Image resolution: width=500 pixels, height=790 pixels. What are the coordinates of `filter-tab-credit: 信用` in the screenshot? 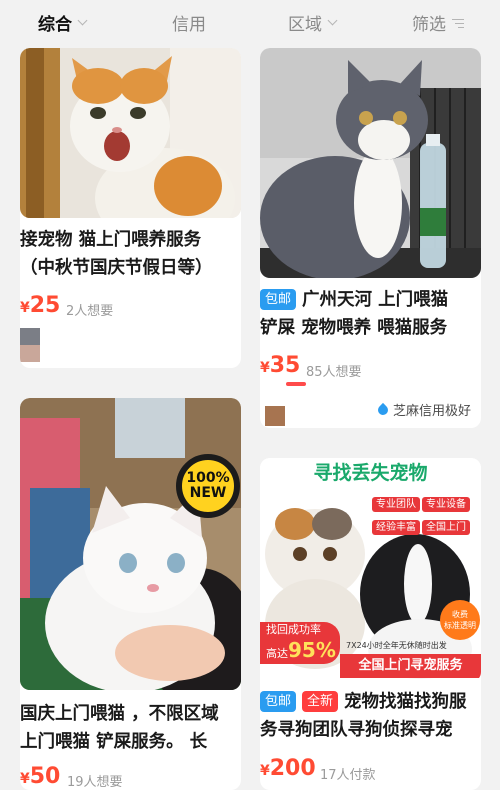 It's located at (189, 22).